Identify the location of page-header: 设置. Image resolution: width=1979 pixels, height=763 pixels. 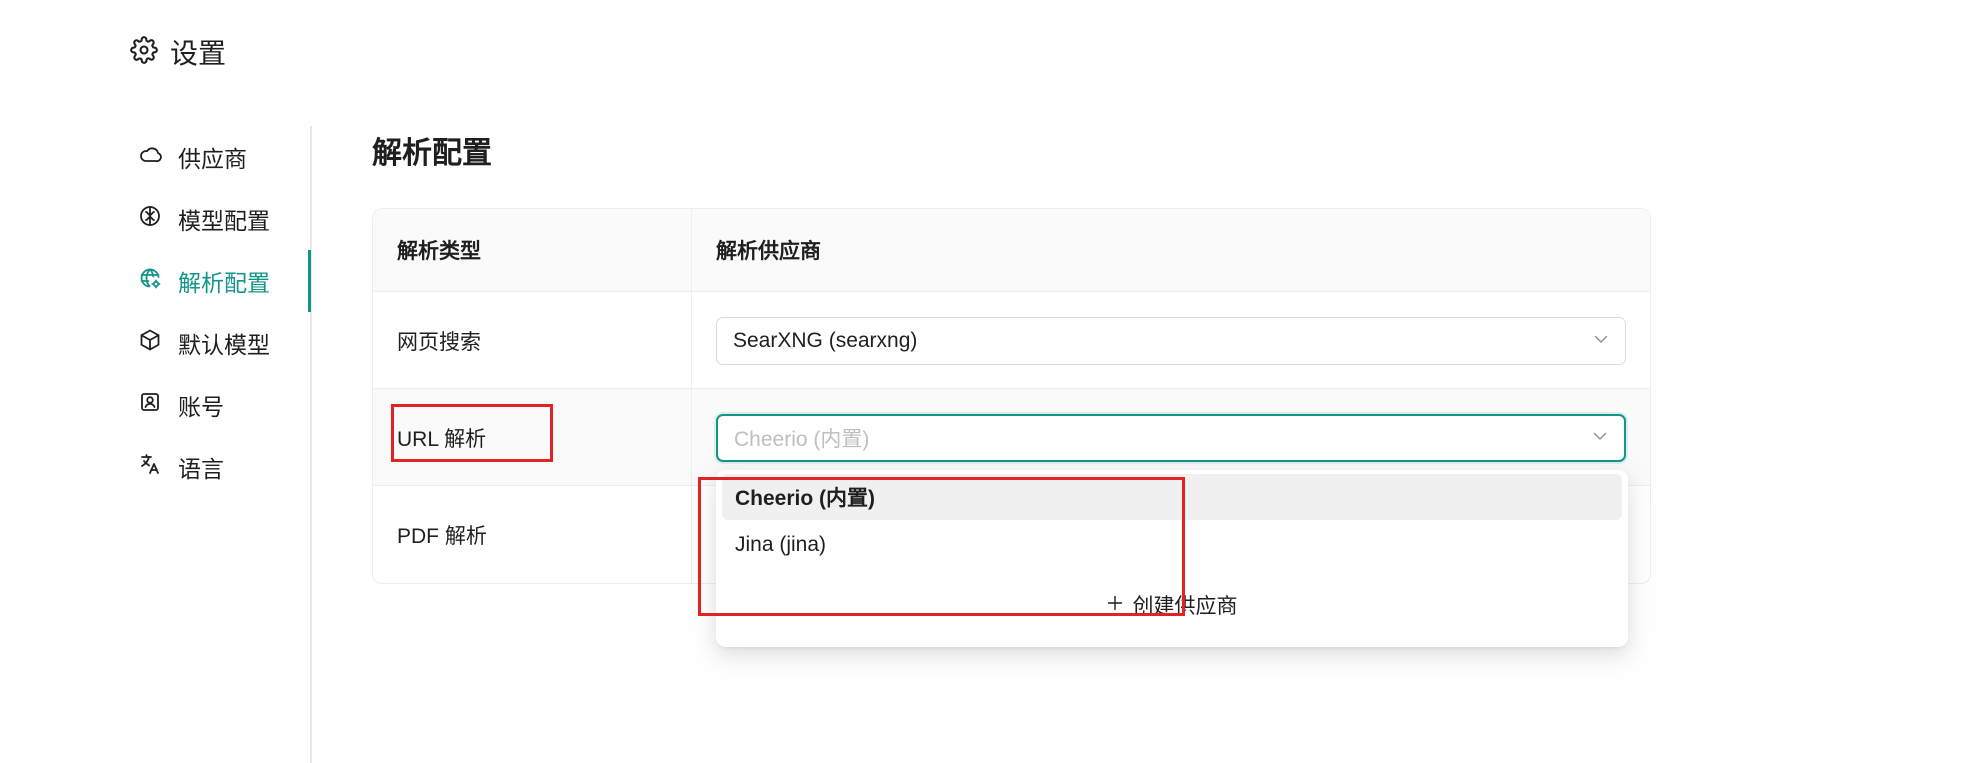
(178, 52).